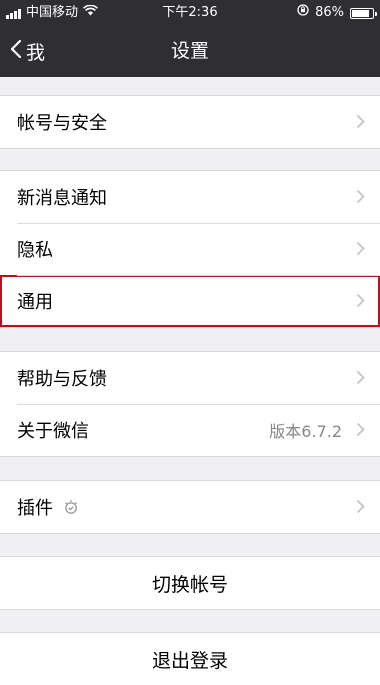  Describe the element at coordinates (35, 508) in the screenshot. I see `settings-item-label: 插件` at that location.